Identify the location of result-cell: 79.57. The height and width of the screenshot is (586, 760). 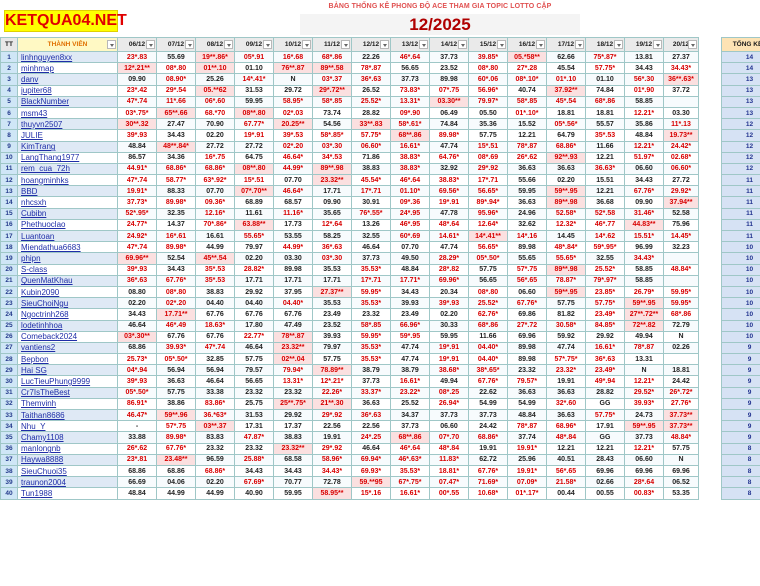
(254, 370).